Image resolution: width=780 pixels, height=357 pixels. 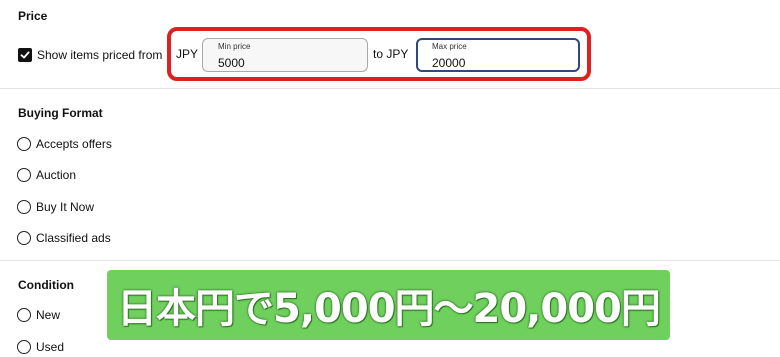 What do you see at coordinates (74, 144) in the screenshot?
I see `radio-label: Accepts offers` at bounding box center [74, 144].